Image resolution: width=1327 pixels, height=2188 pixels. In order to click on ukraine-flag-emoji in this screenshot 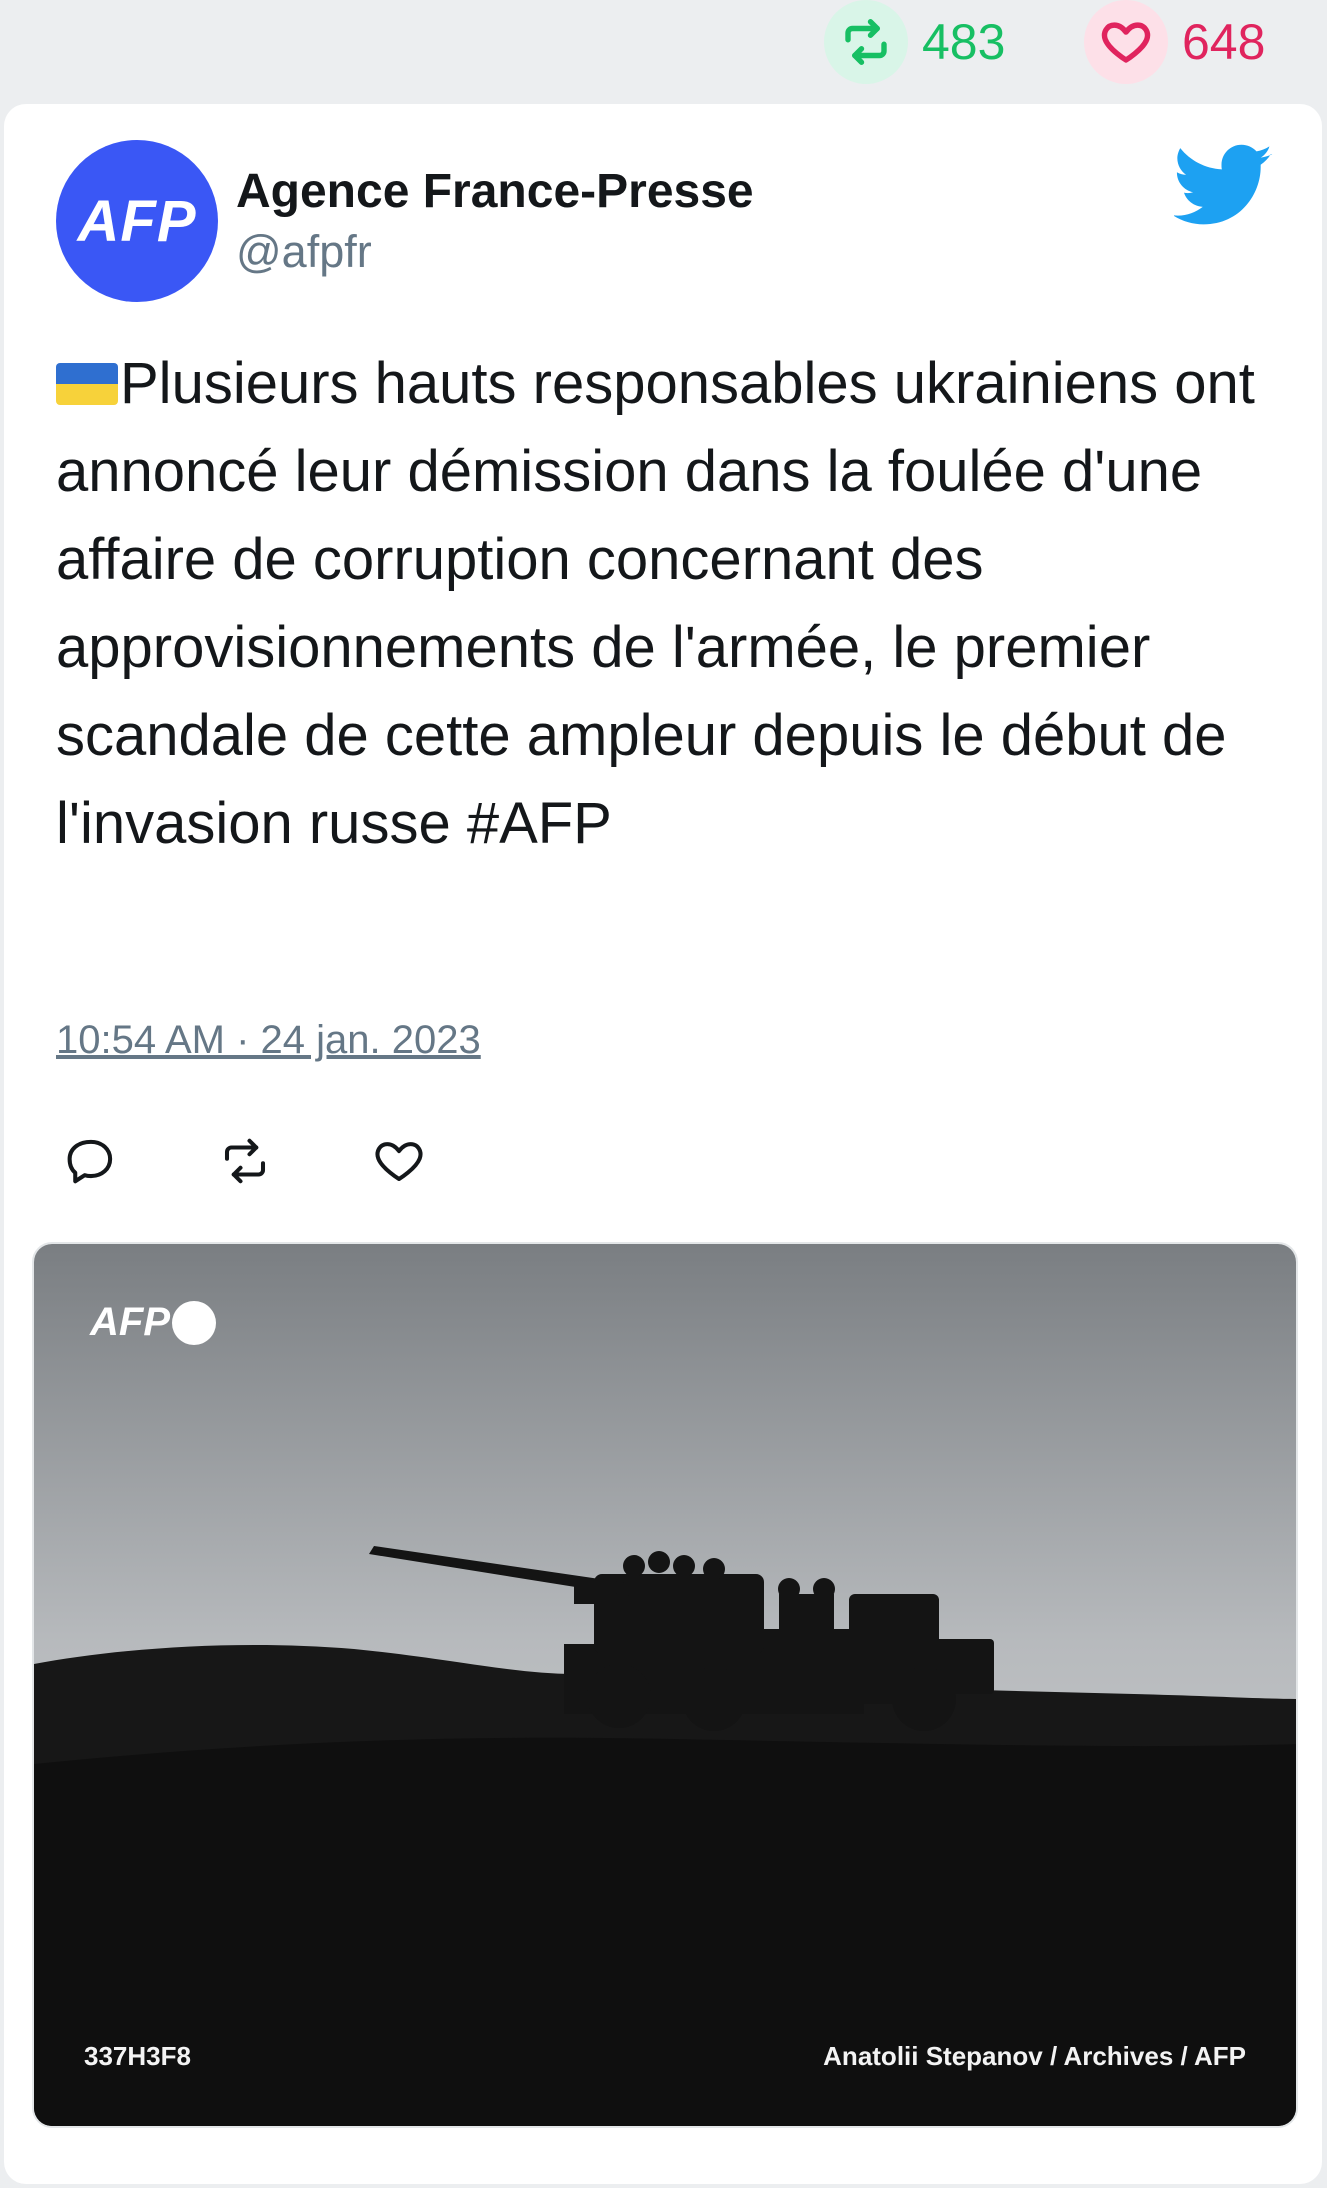, I will do `click(87, 384)`.